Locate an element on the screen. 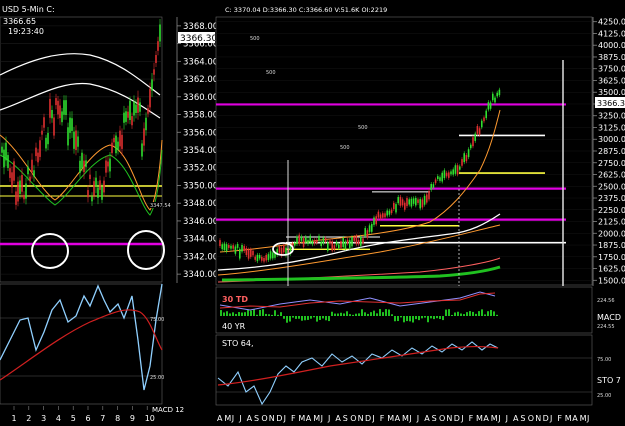 The image size is (625, 426). left-indicator-tag-25: 25.00 is located at coordinates (157, 378).